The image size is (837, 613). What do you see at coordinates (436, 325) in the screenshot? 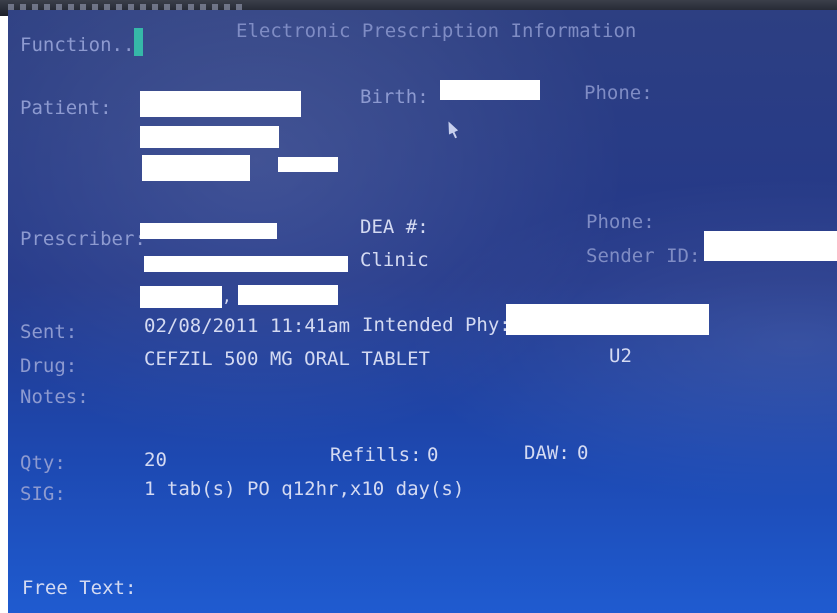
I see `intended-phy-label: Intended Phy:` at bounding box center [436, 325].